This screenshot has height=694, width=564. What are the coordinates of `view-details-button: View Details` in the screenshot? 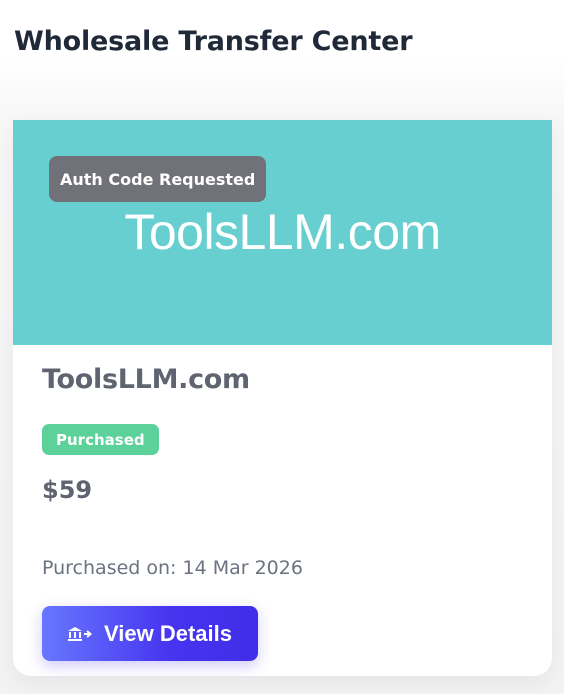 It's located at (150, 633).